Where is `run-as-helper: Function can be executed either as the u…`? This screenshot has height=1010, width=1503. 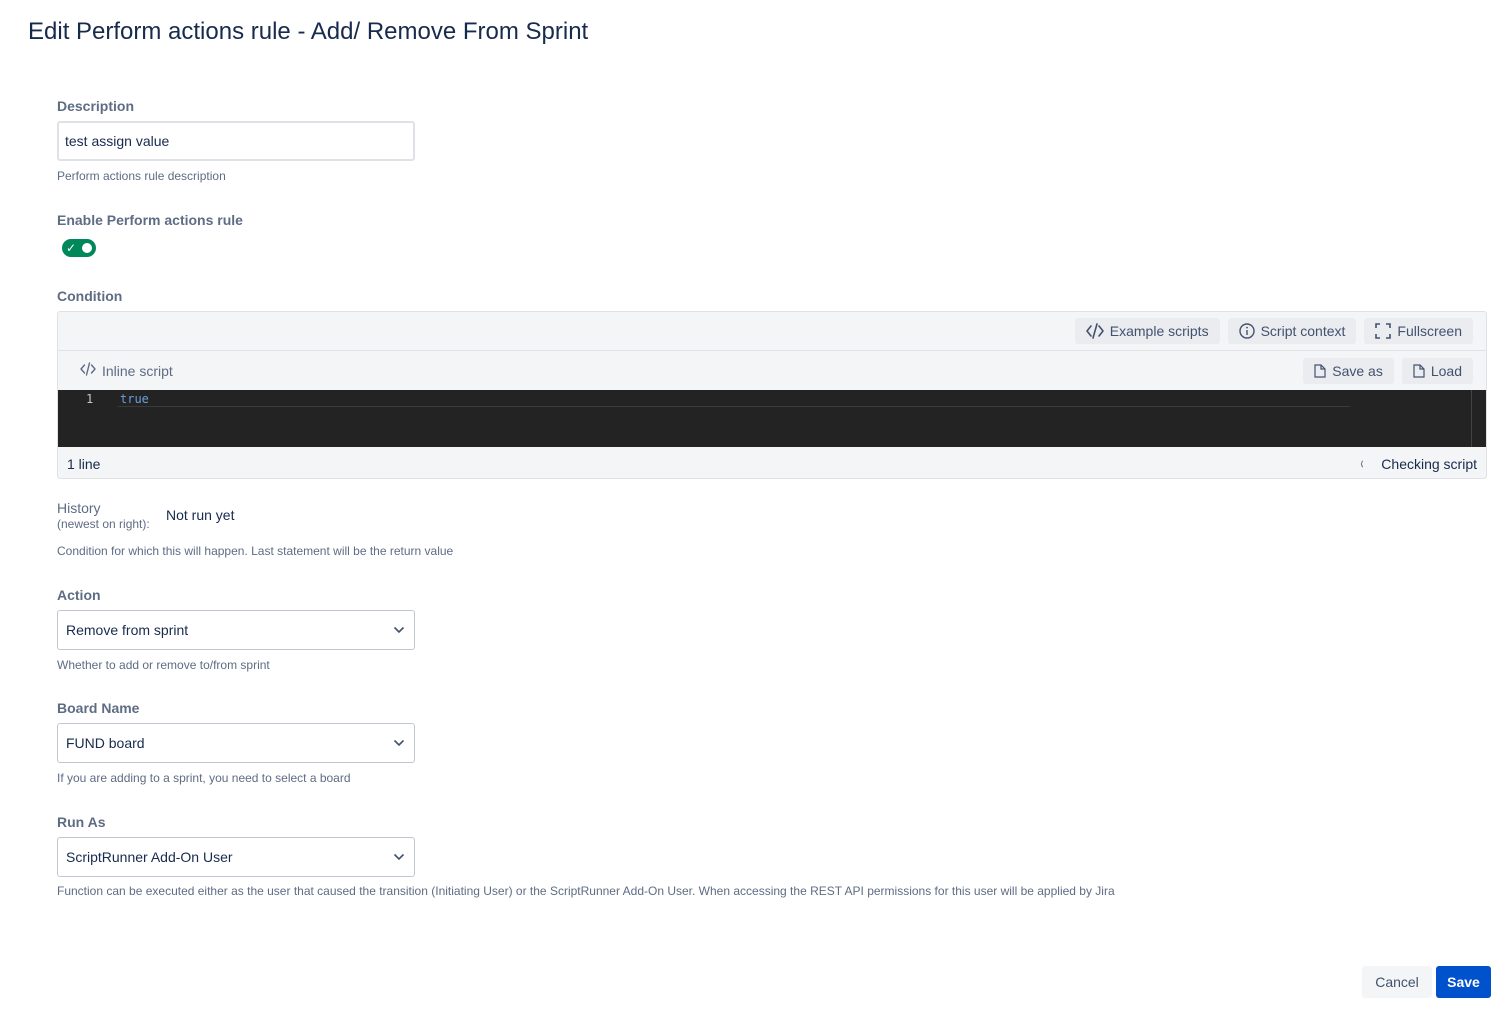 run-as-helper: Function can be executed either as the u… is located at coordinates (586, 891).